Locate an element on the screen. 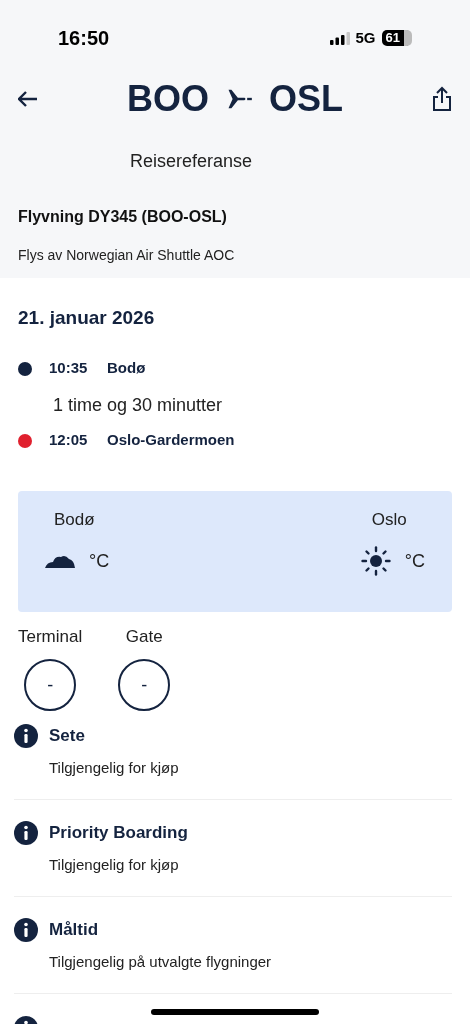  flight-title: Flyvning DY345 (BOO-OSL) is located at coordinates (122, 217).